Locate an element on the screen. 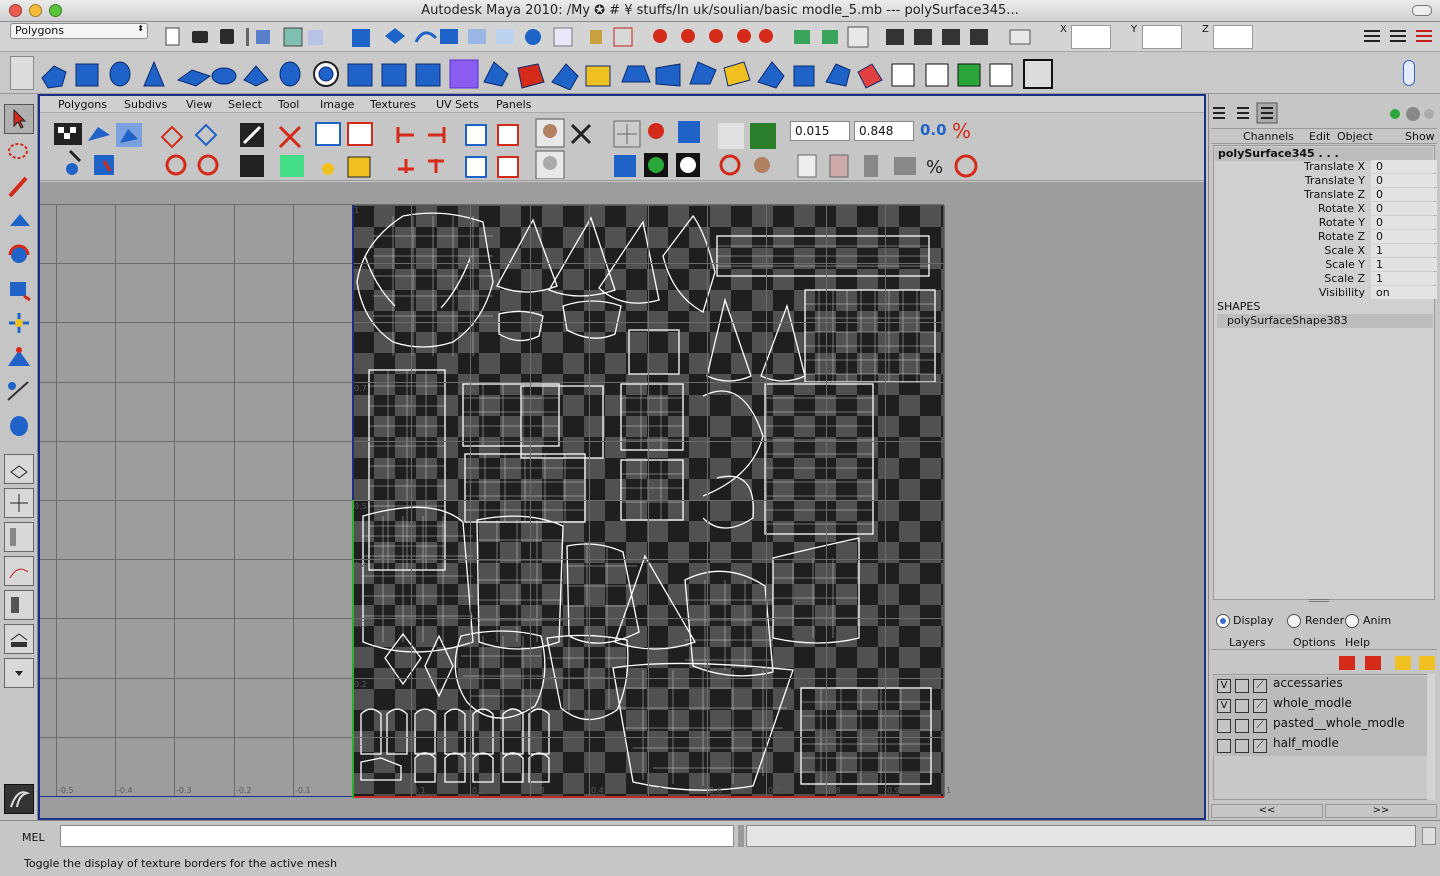  menu-tool: Tool is located at coordinates (288, 104).